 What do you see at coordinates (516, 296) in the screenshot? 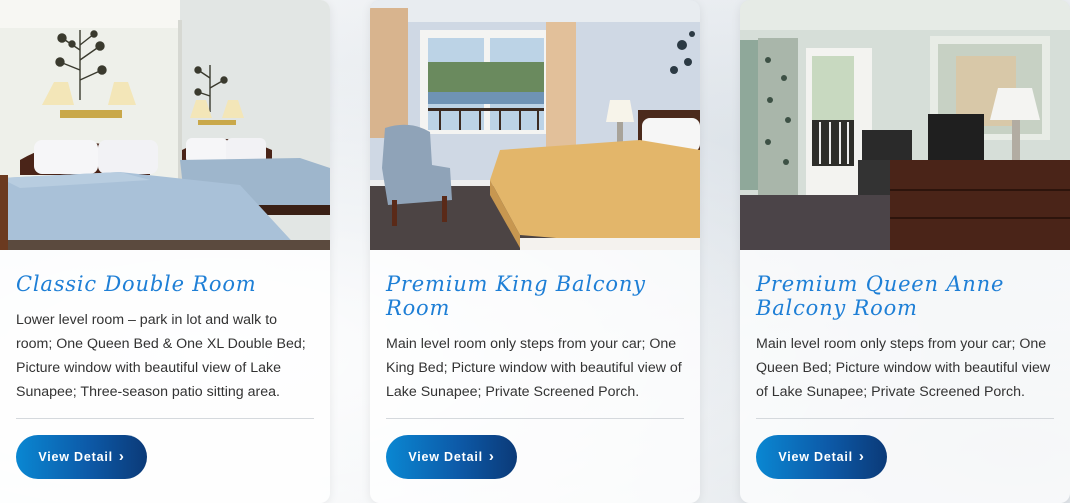
I see `room-title: Premium King Balcony Room` at bounding box center [516, 296].